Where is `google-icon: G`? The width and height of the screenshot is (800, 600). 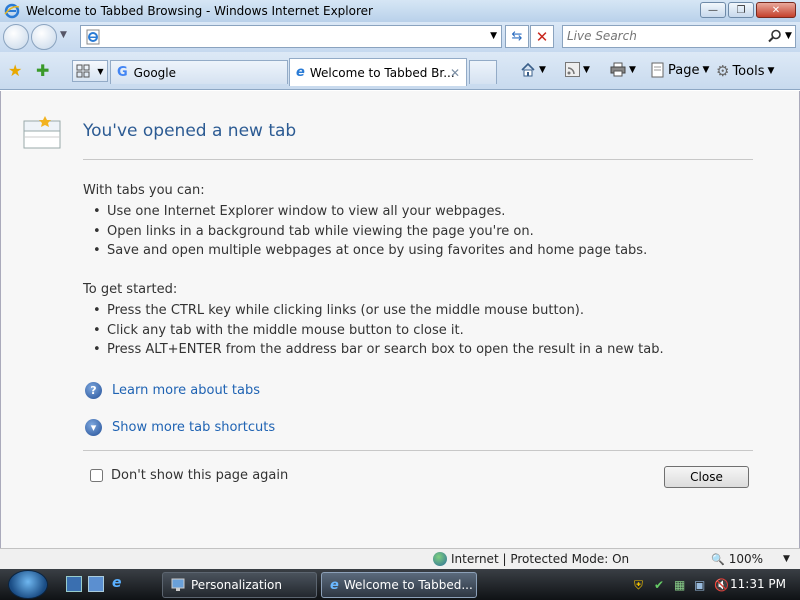
google-icon: G is located at coordinates (122, 72).